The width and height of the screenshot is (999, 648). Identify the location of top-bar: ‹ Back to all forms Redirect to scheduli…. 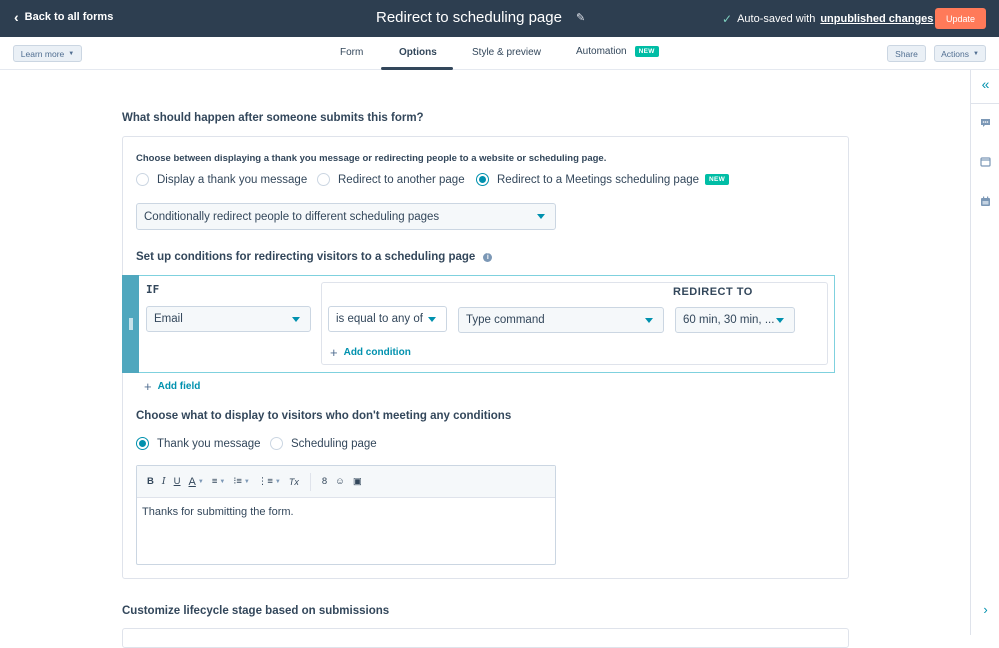
(499, 18).